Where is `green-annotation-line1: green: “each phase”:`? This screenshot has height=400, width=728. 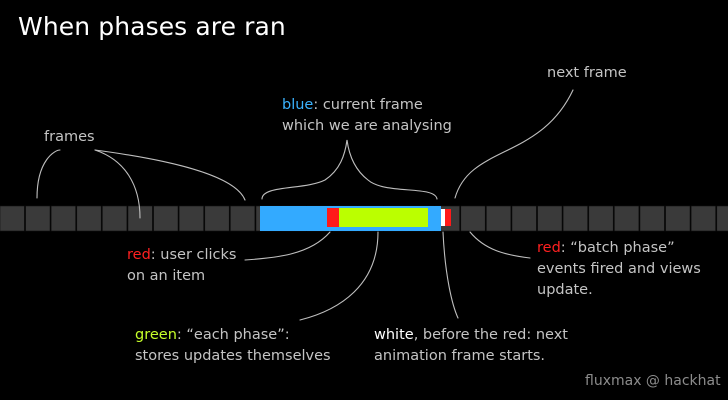 green-annotation-line1: green: “each phase”: is located at coordinates (233, 335).